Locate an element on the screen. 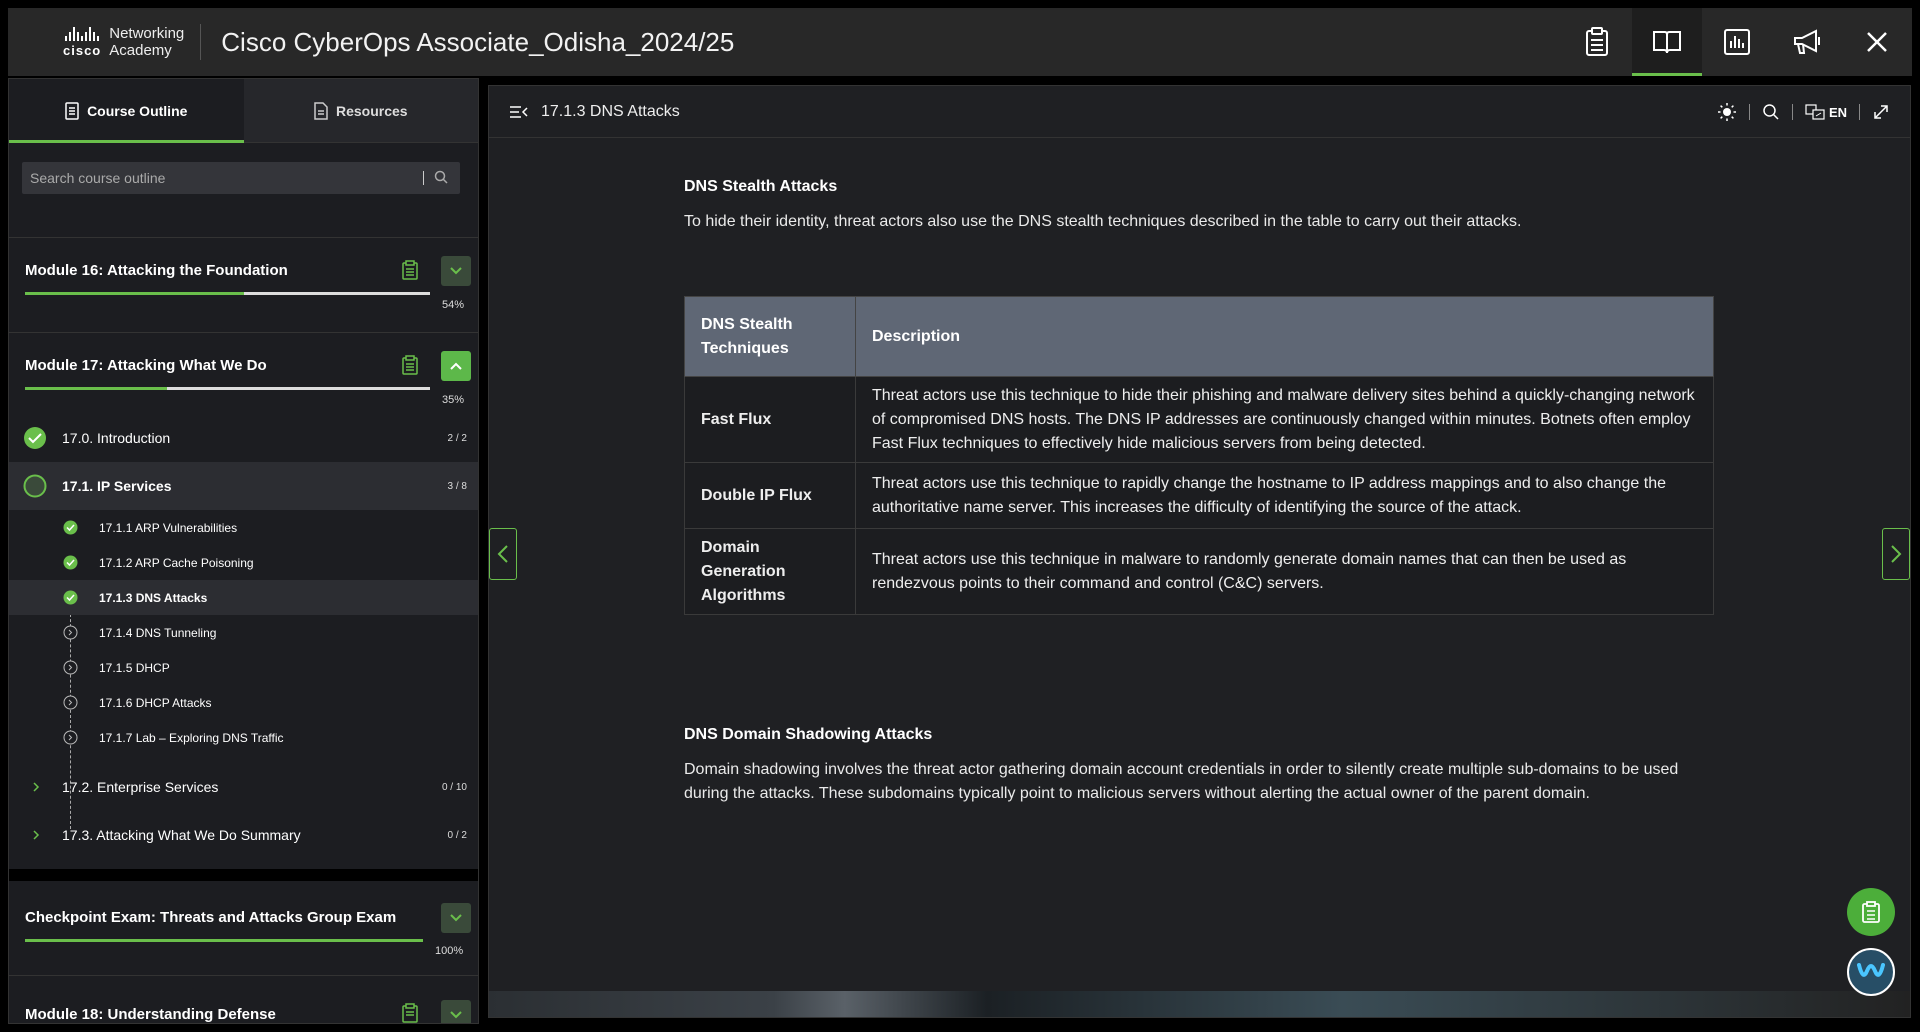 The width and height of the screenshot is (1920, 1032). outline-icon is located at coordinates (72, 110).